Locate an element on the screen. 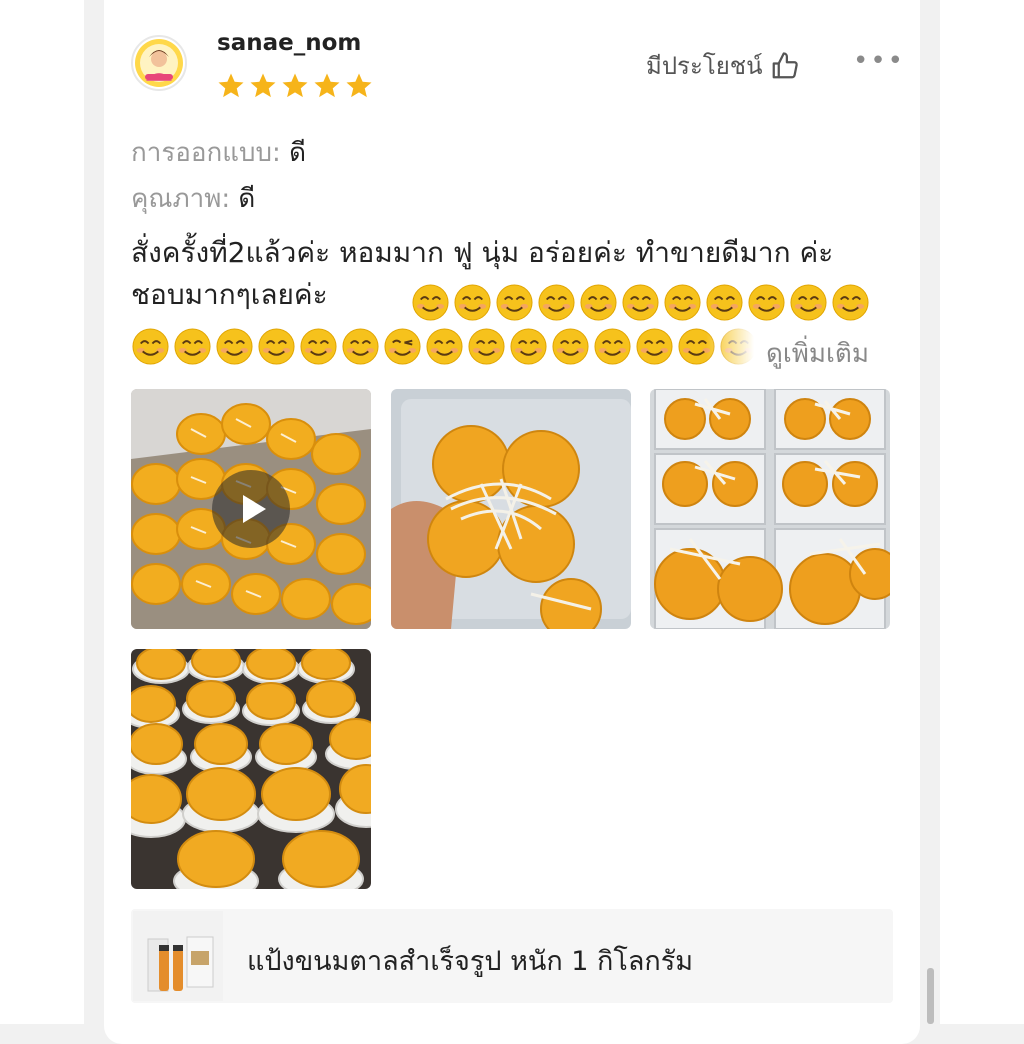  play-icon is located at coordinates (254, 509).